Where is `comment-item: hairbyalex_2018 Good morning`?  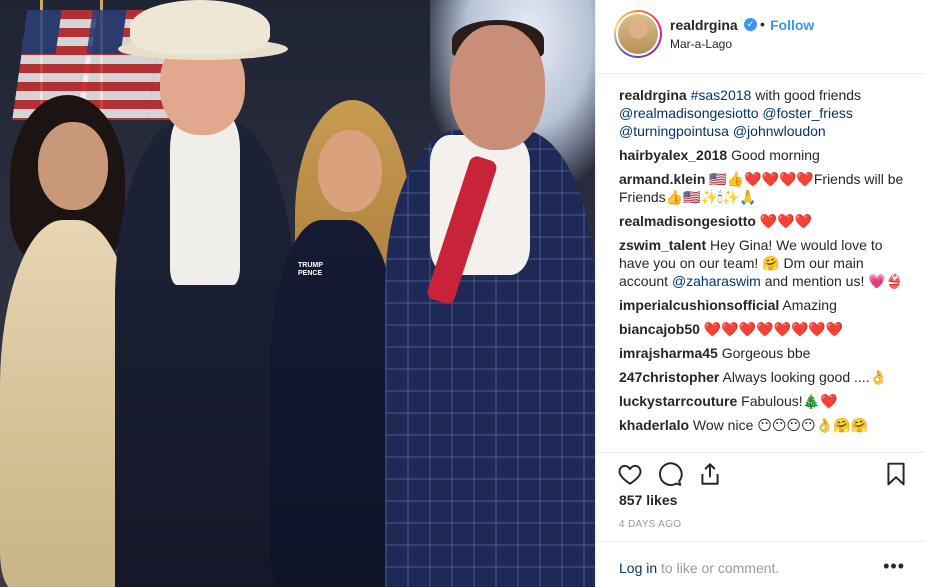 comment-item: hairbyalex_2018 Good morning is located at coordinates (764, 155).